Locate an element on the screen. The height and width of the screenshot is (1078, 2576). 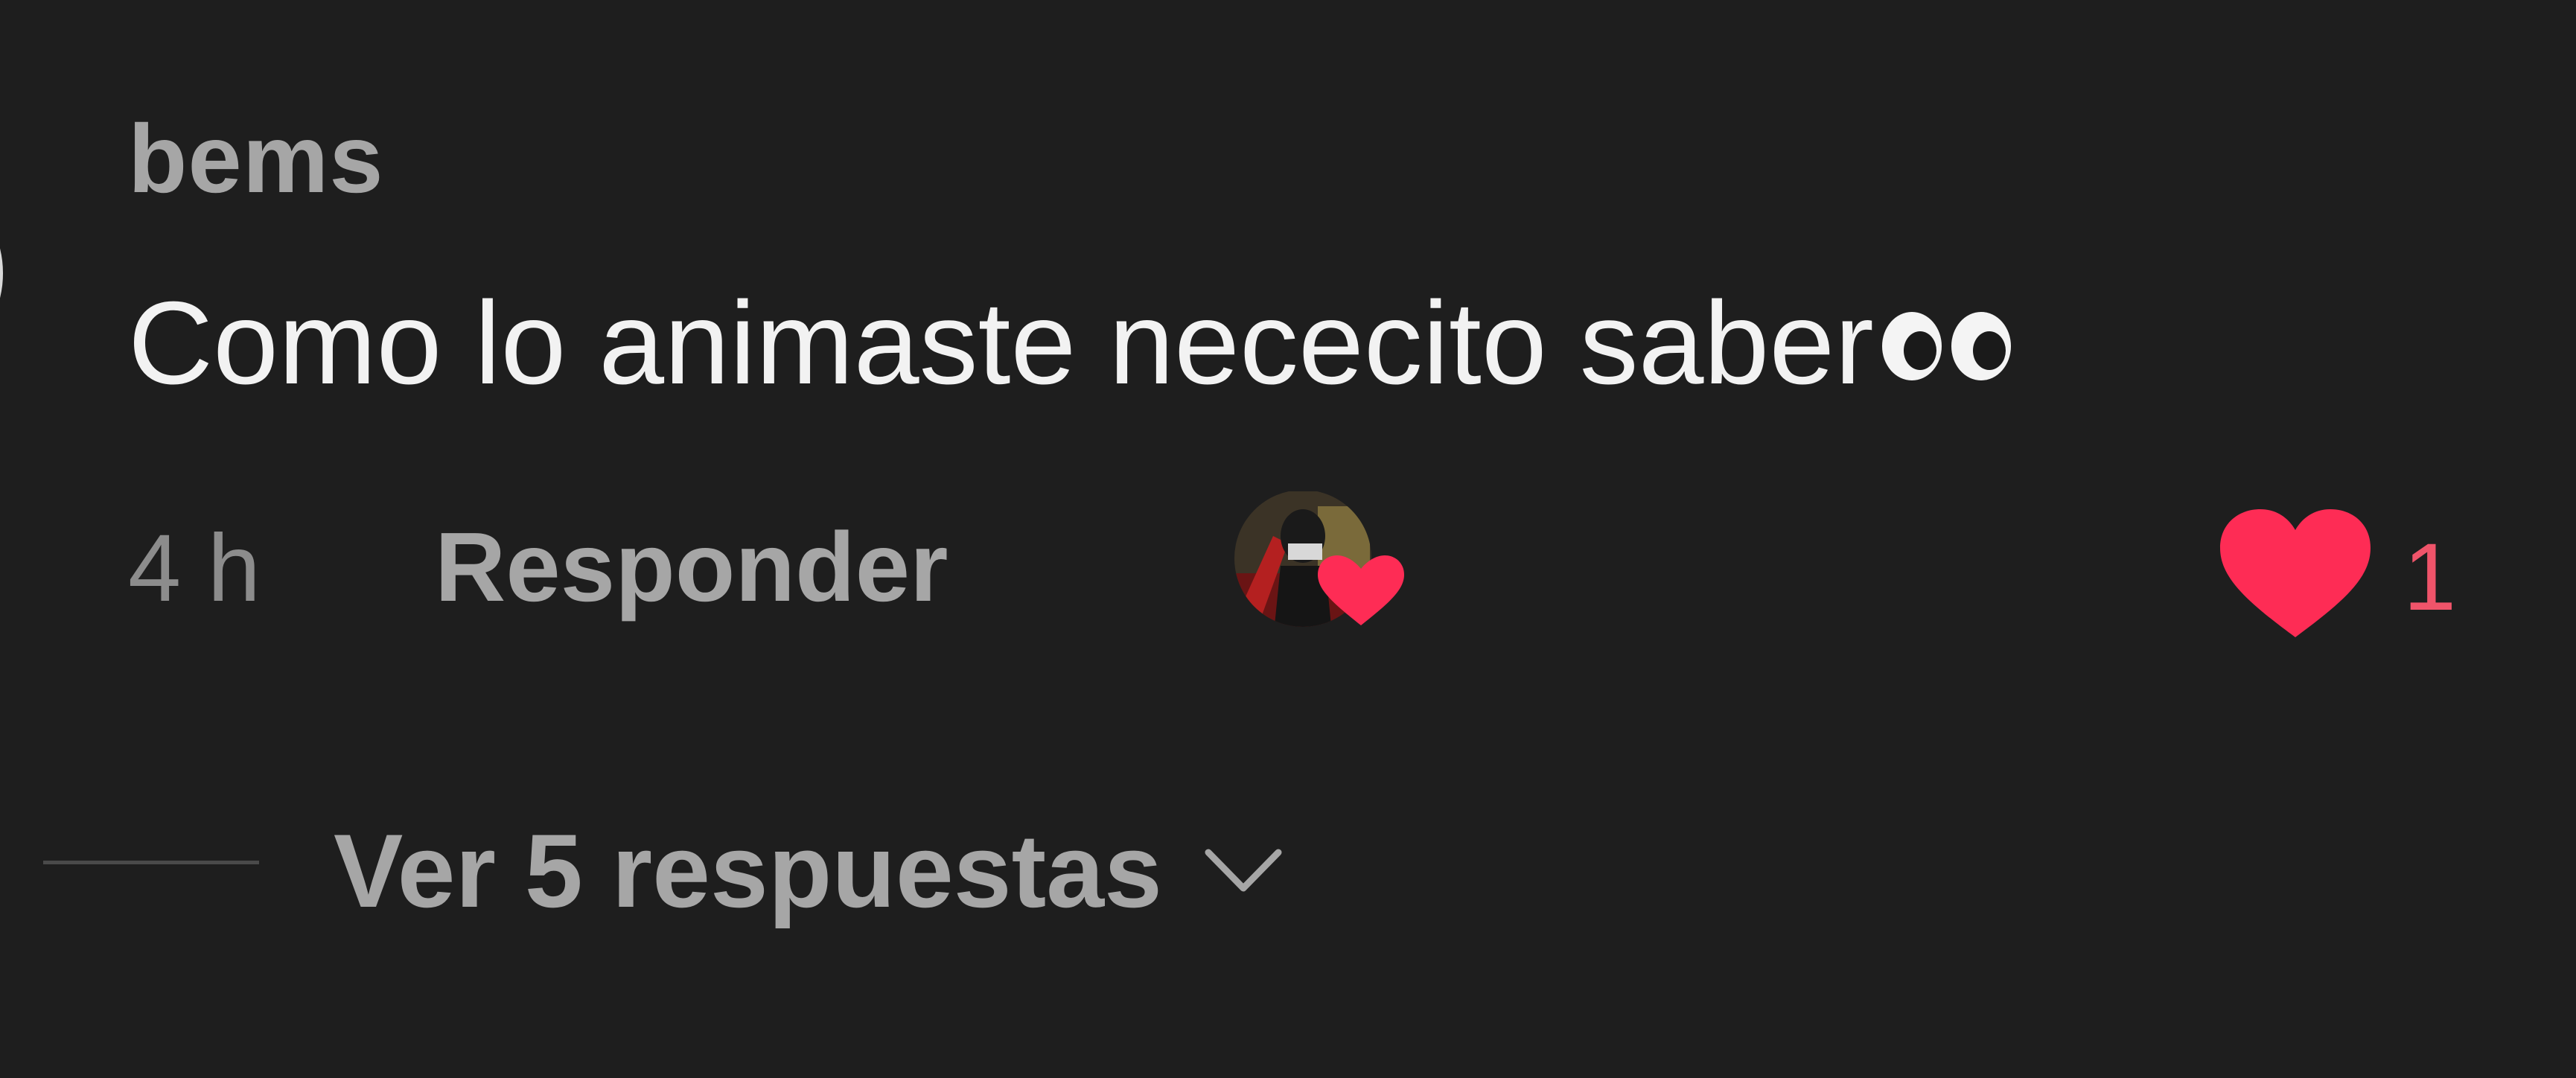
comment-timestamp: 4 h is located at coordinates (194, 568).